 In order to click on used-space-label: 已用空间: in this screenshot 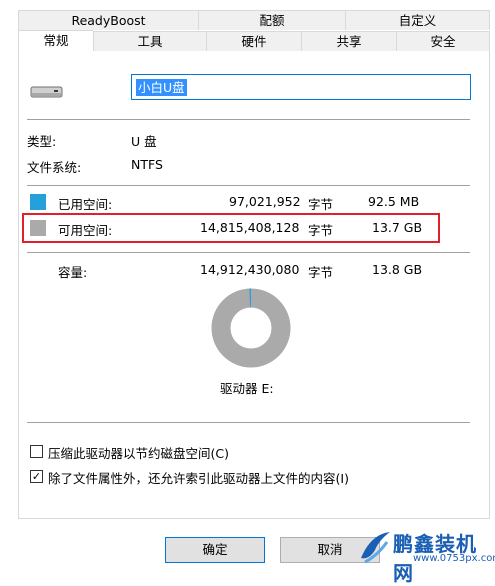, I will do `click(85, 203)`.